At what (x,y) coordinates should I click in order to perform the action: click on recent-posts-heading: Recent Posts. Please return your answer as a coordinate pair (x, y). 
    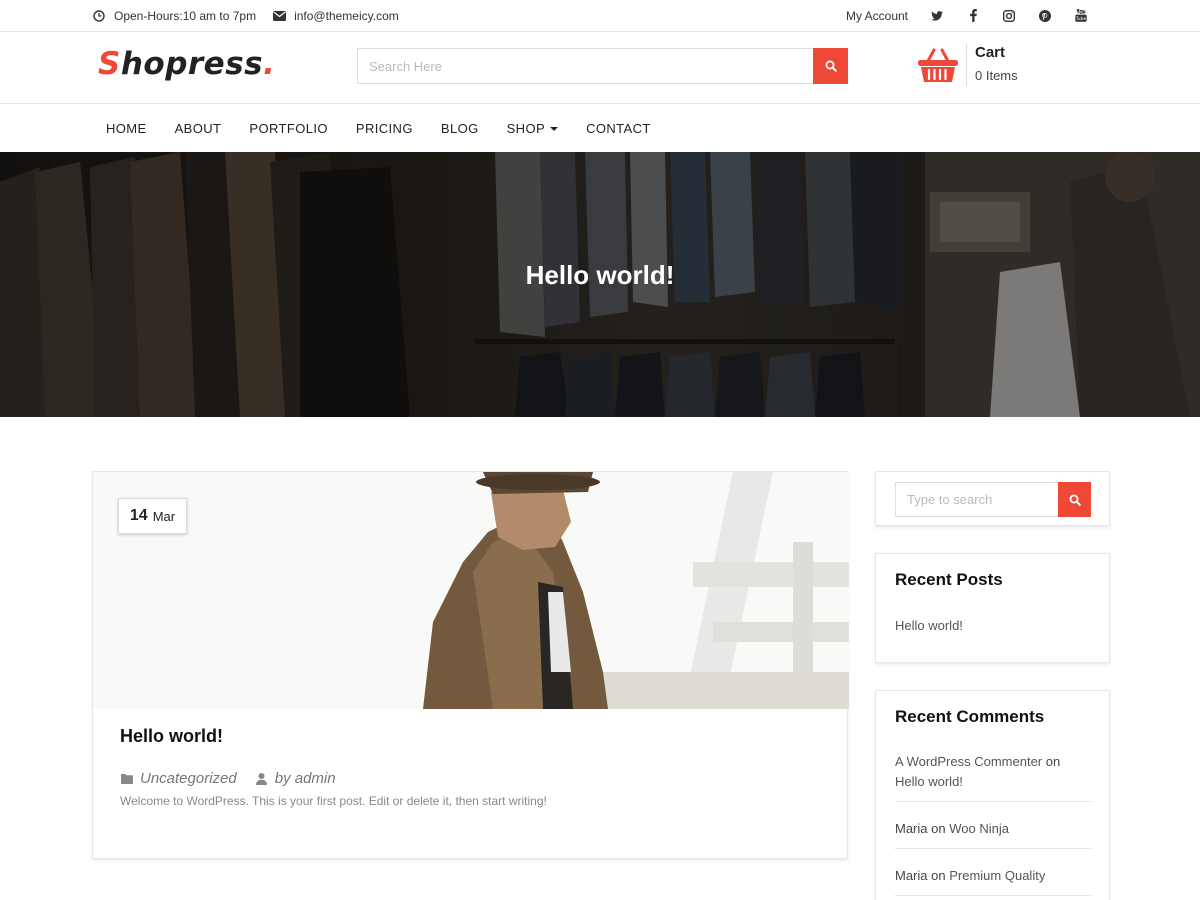
    Looking at the image, I should click on (949, 579).